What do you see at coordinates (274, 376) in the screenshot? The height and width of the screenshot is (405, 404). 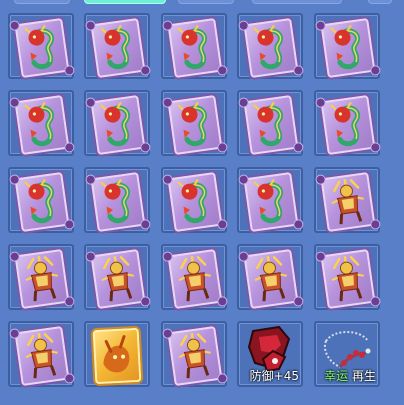 I see `defense-bonus-label: 防御+45` at bounding box center [274, 376].